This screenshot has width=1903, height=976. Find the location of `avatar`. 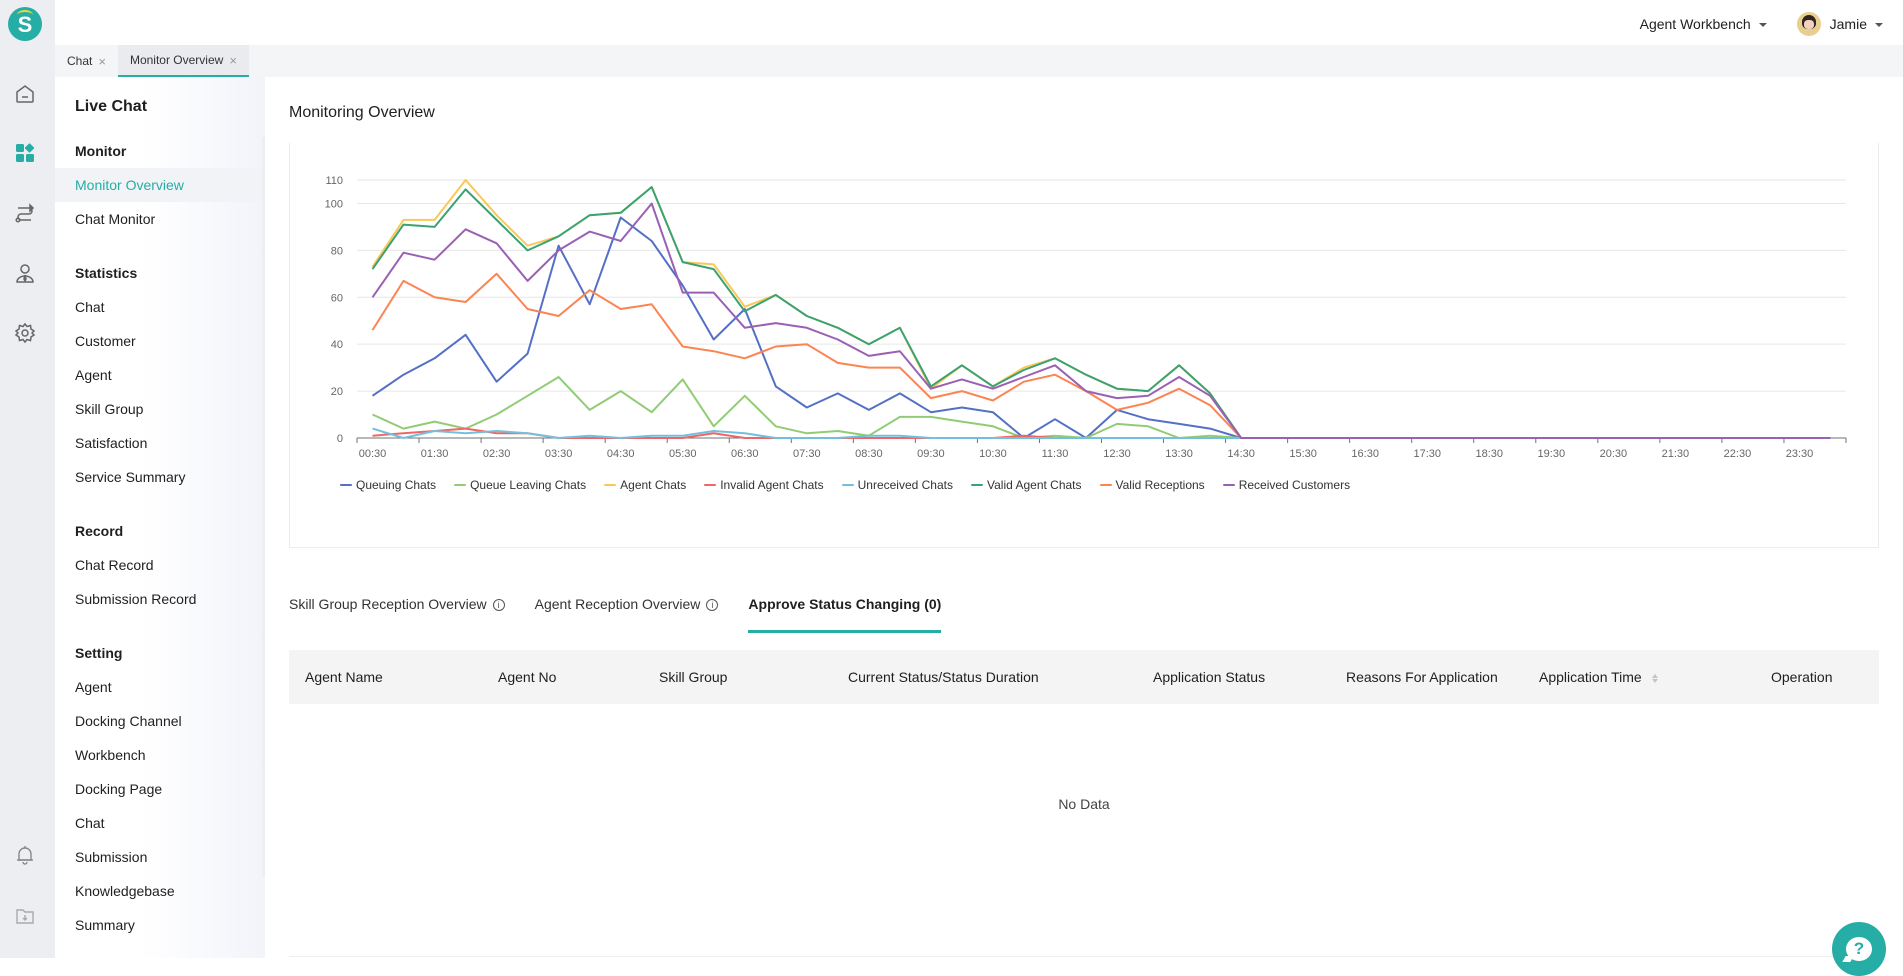

avatar is located at coordinates (1809, 24).